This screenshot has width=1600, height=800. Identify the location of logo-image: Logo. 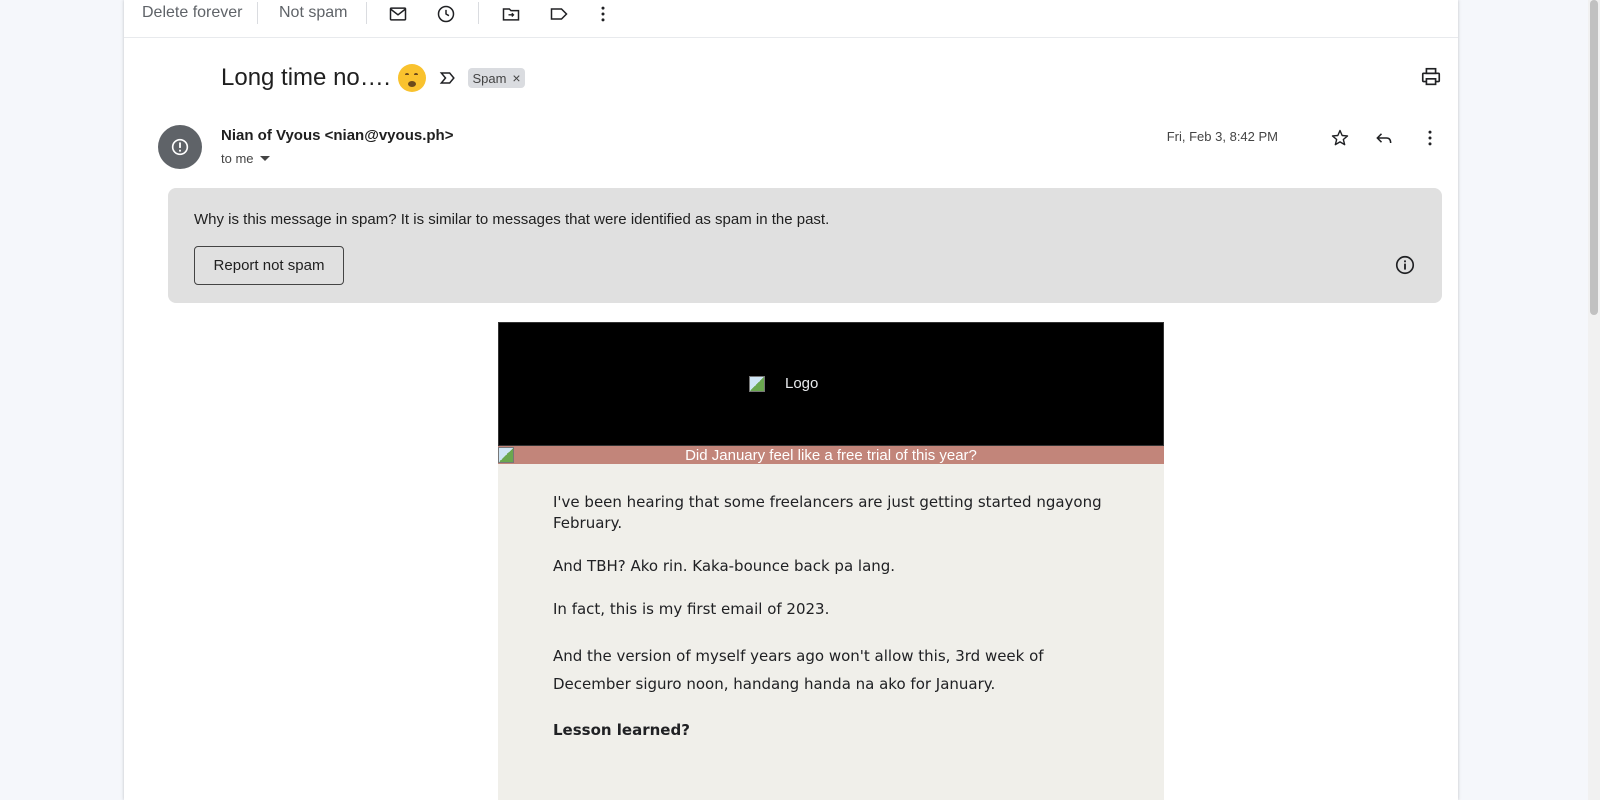
(783, 383).